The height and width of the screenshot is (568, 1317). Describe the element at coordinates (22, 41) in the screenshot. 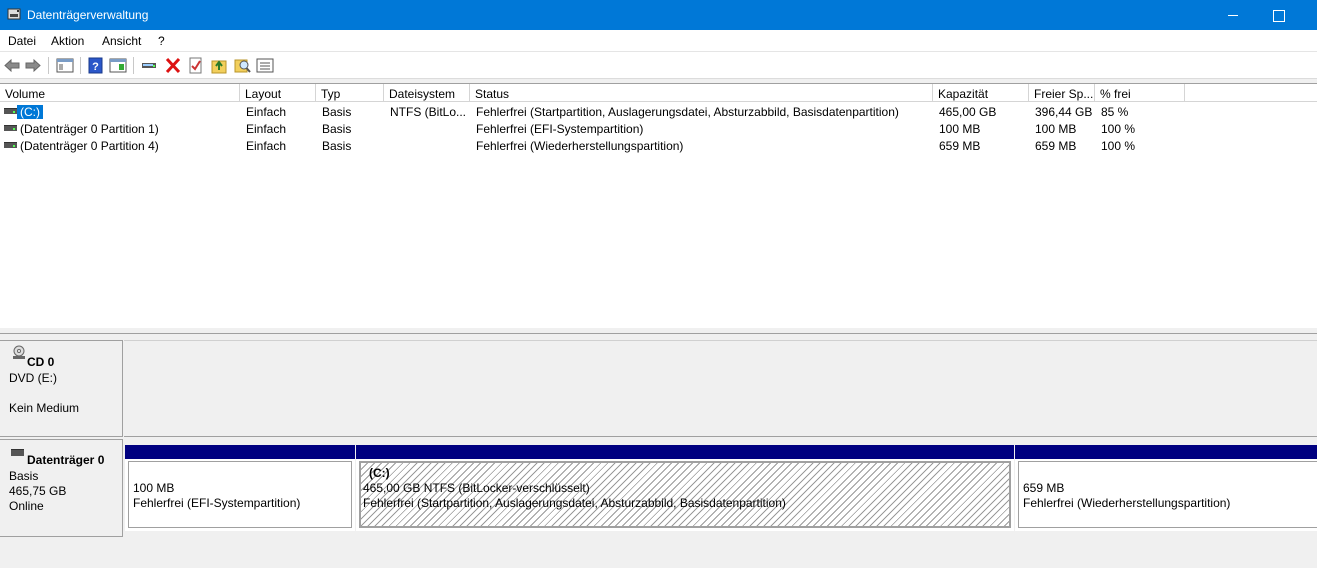

I see `menu-datei: Datei` at that location.